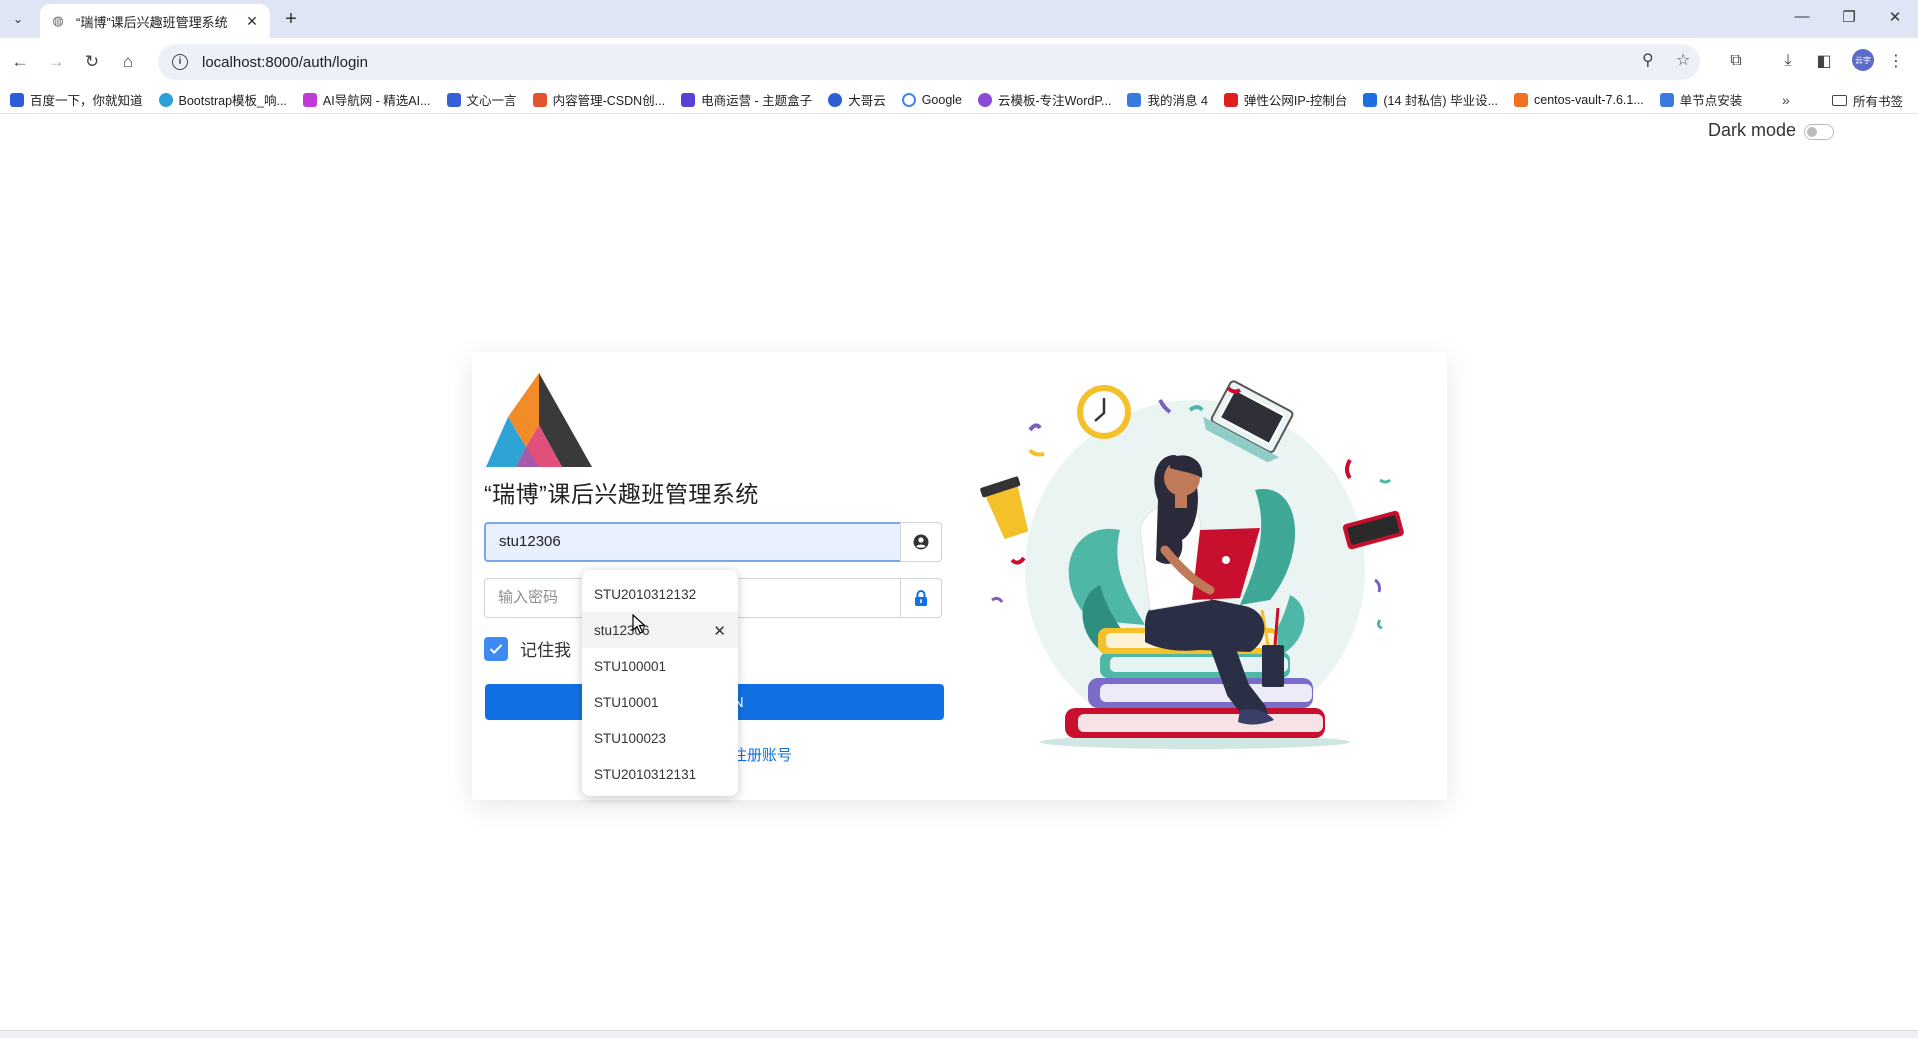  I want to click on bookmark-item: 电商运营 - 主题盒子, so click(746, 99).